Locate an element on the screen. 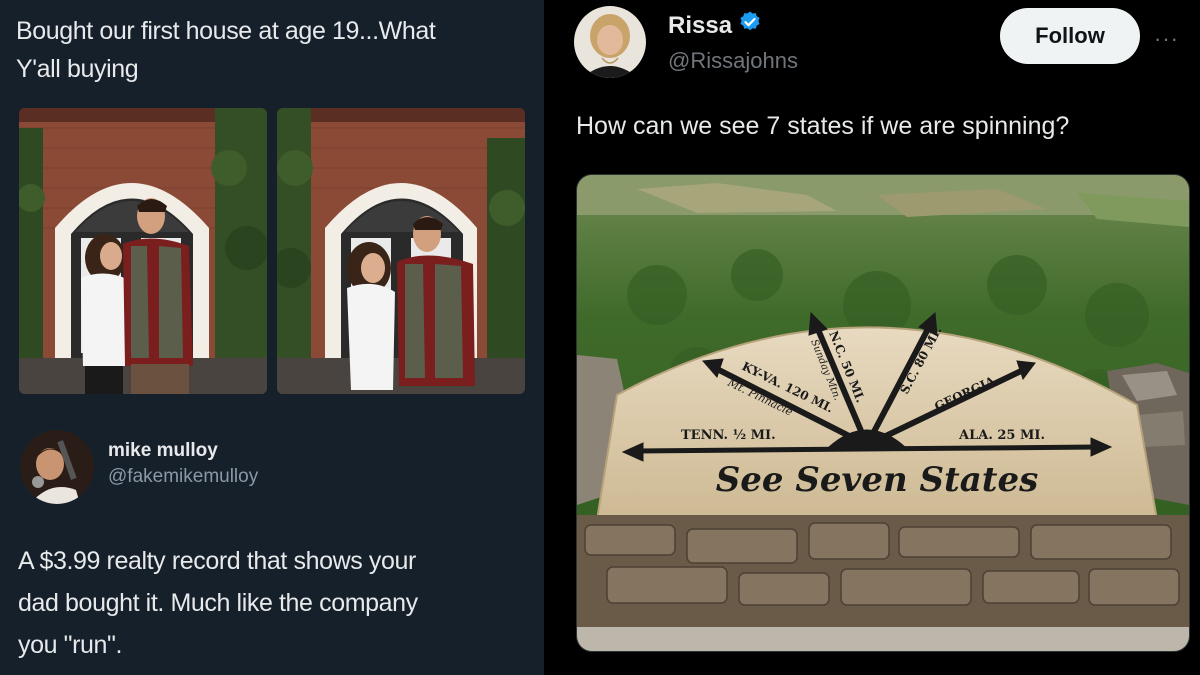  more-options-icon: ··· is located at coordinates (1166, 39).